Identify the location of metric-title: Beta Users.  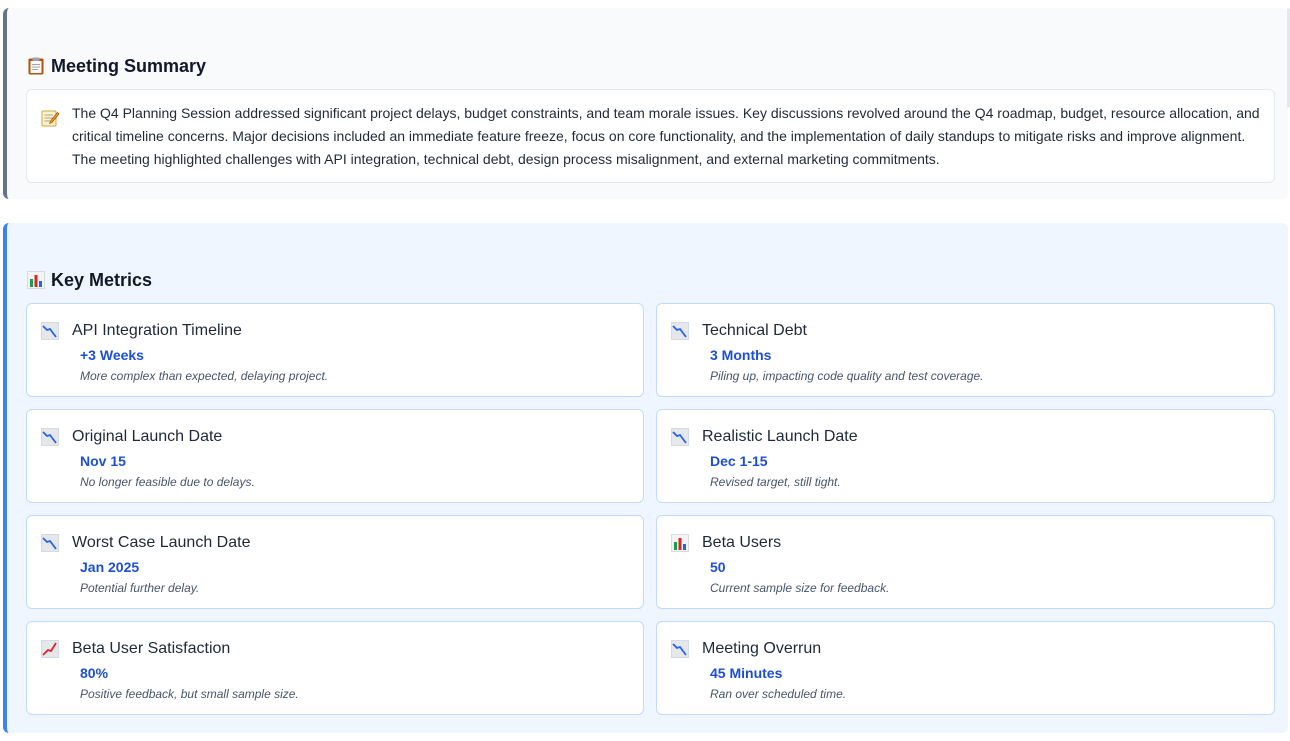
(742, 542).